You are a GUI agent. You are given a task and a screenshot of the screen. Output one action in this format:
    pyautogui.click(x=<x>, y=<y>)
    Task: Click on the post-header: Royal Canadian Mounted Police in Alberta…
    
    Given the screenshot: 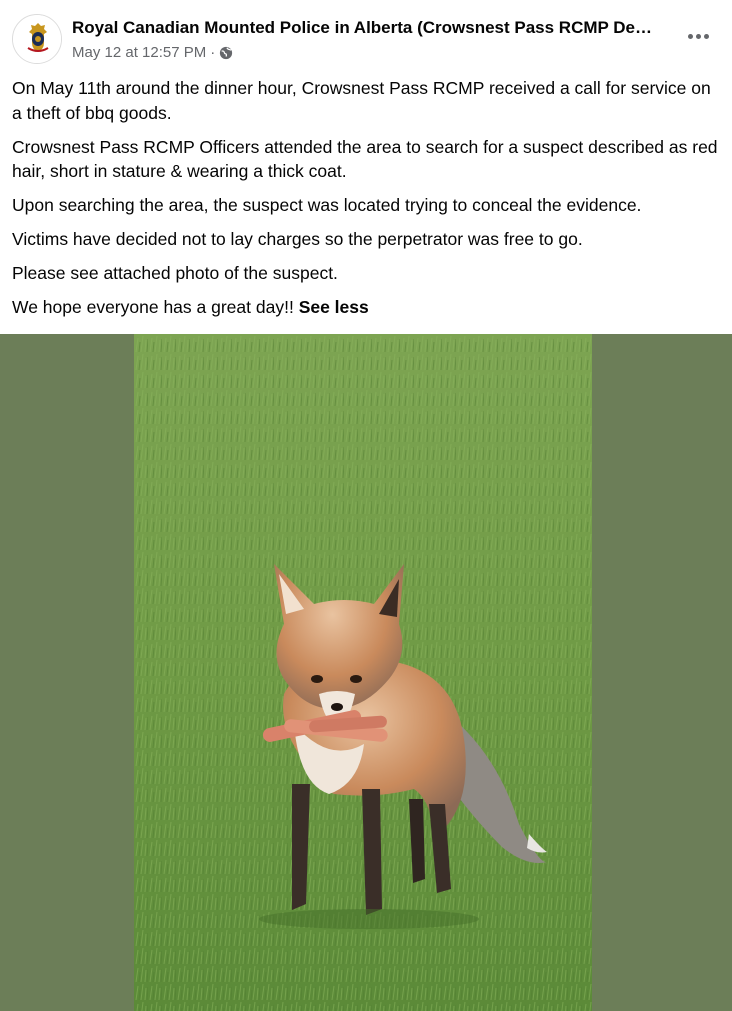 What is the action you would take?
    pyautogui.click(x=366, y=35)
    